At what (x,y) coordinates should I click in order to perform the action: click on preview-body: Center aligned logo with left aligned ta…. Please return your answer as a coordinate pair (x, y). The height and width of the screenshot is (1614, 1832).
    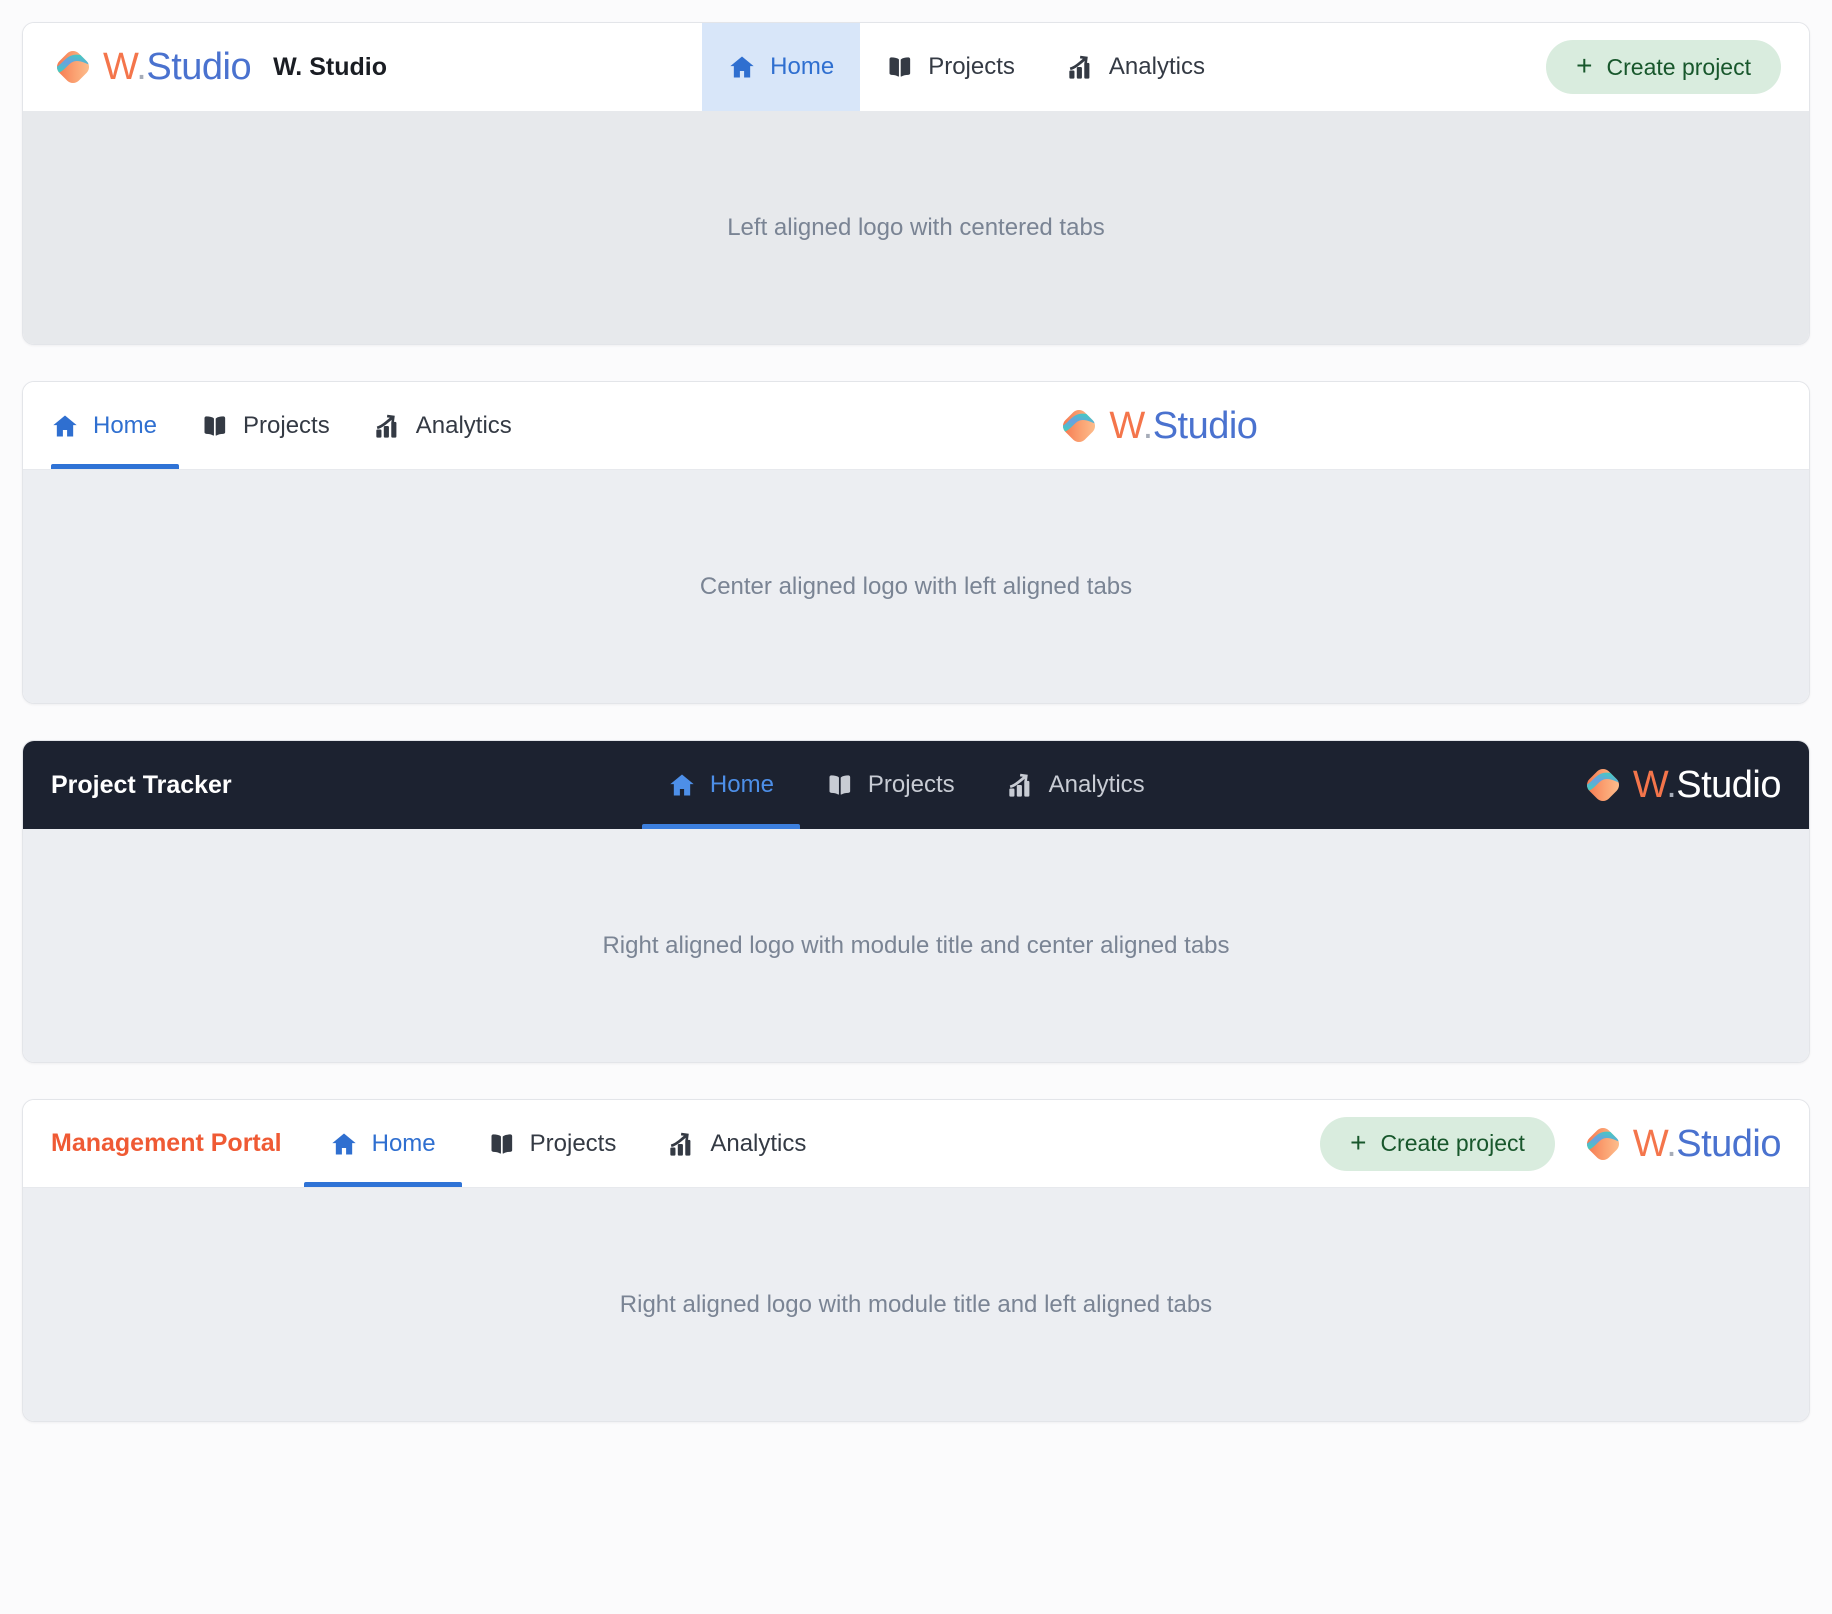
    Looking at the image, I should click on (916, 586).